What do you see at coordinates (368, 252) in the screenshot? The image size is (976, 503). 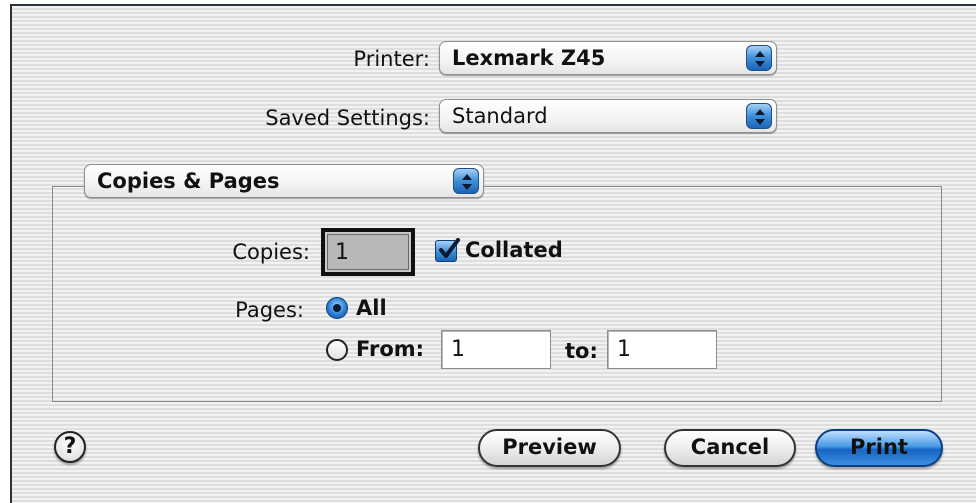 I see `copies-input: 1` at bounding box center [368, 252].